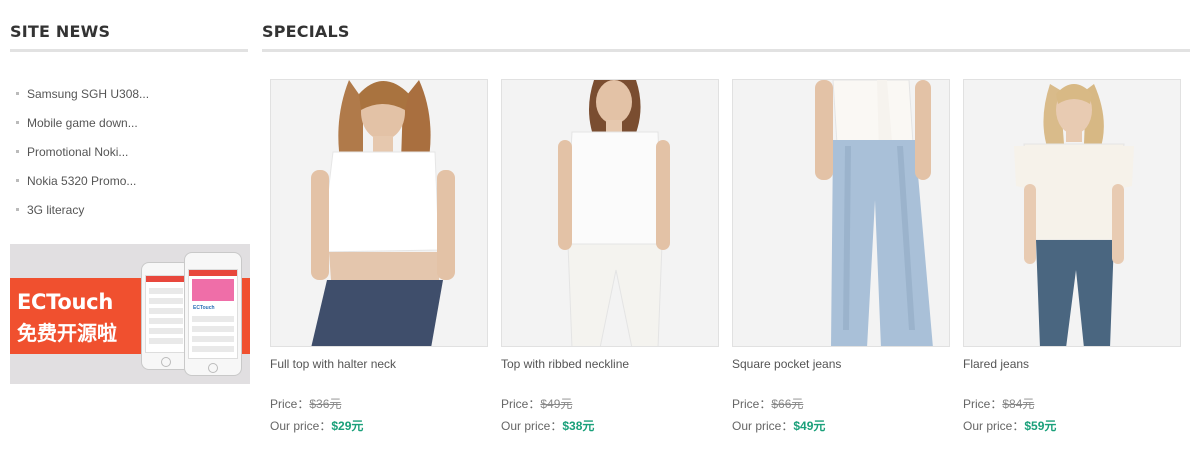 The width and height of the screenshot is (1200, 456). What do you see at coordinates (786, 364) in the screenshot?
I see `product-name: Square pocket jeans` at bounding box center [786, 364].